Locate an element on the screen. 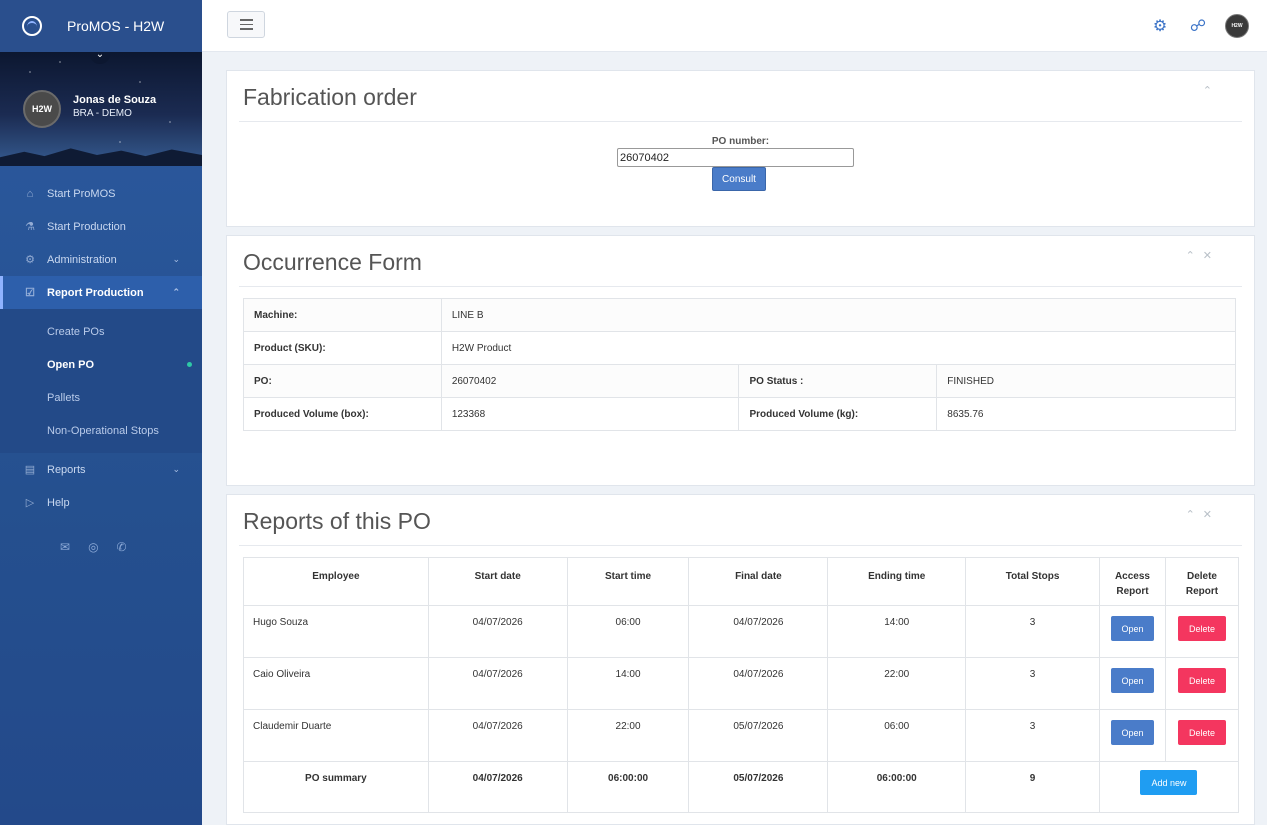 This screenshot has width=1267, height=825. table-row: Machine: LINE B is located at coordinates (740, 315).